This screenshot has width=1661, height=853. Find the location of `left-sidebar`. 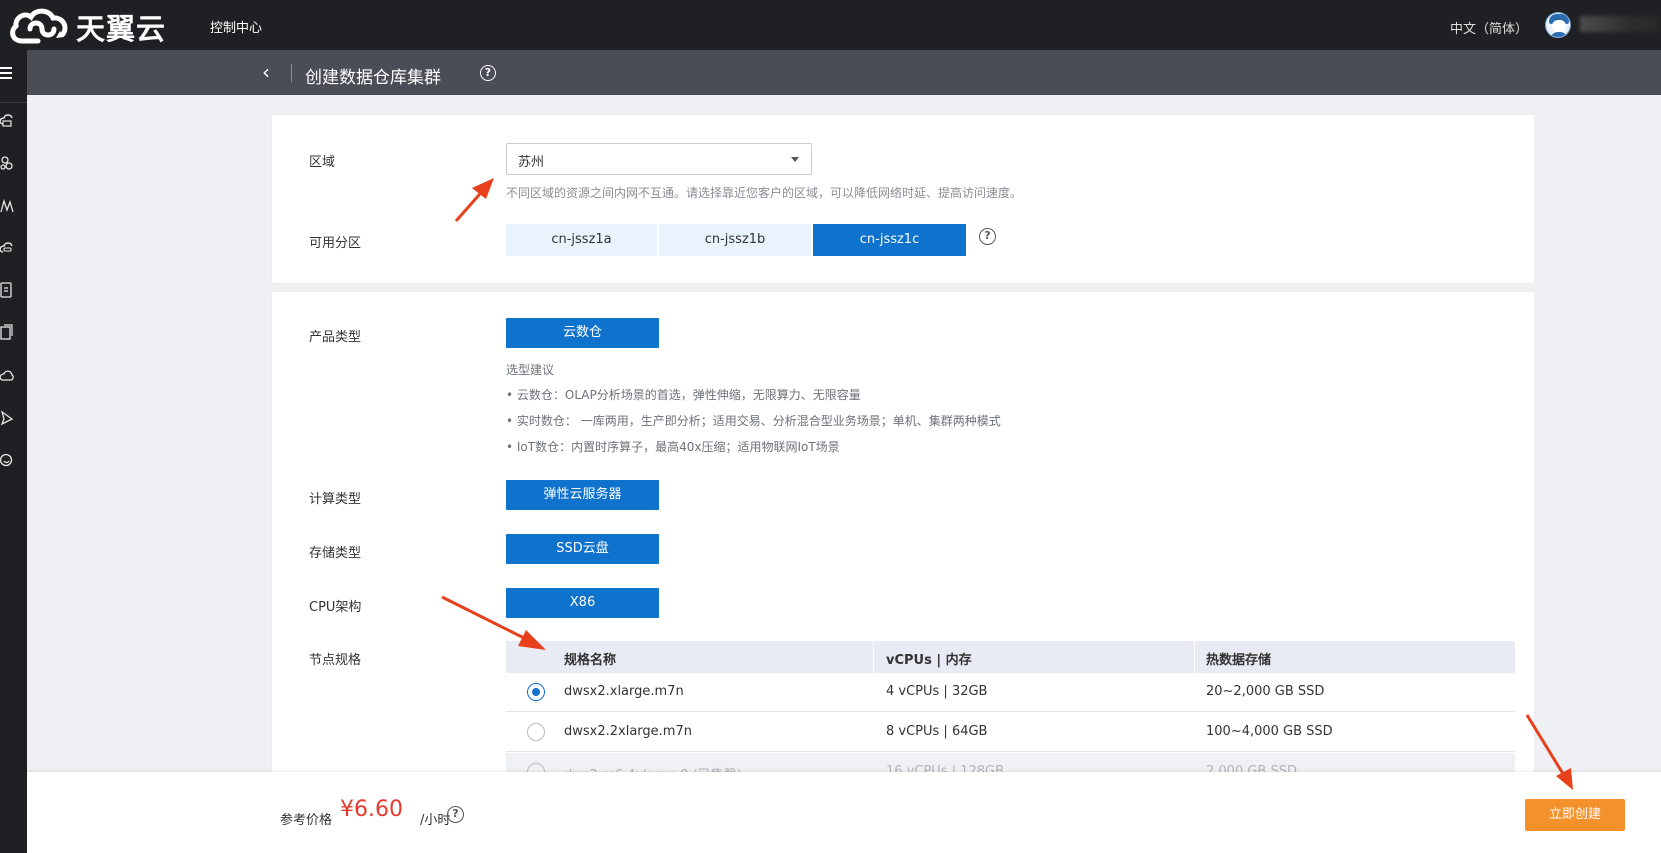

left-sidebar is located at coordinates (13, 451).